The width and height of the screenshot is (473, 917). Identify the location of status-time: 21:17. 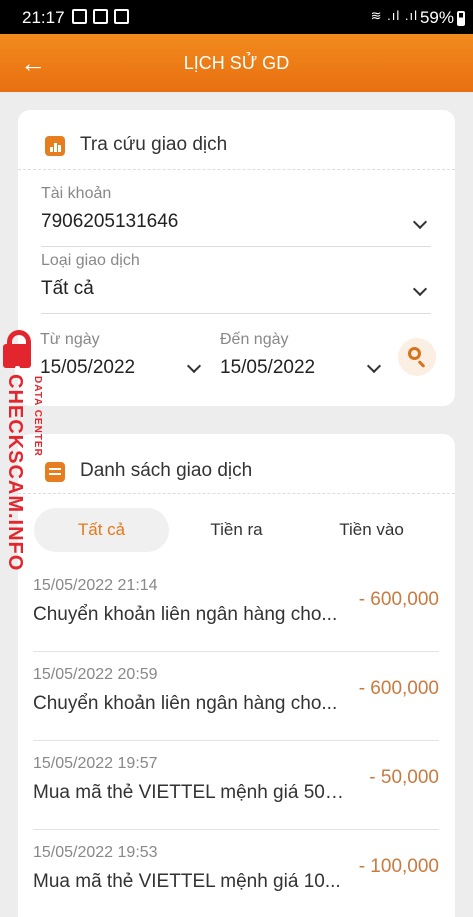
(43, 17).